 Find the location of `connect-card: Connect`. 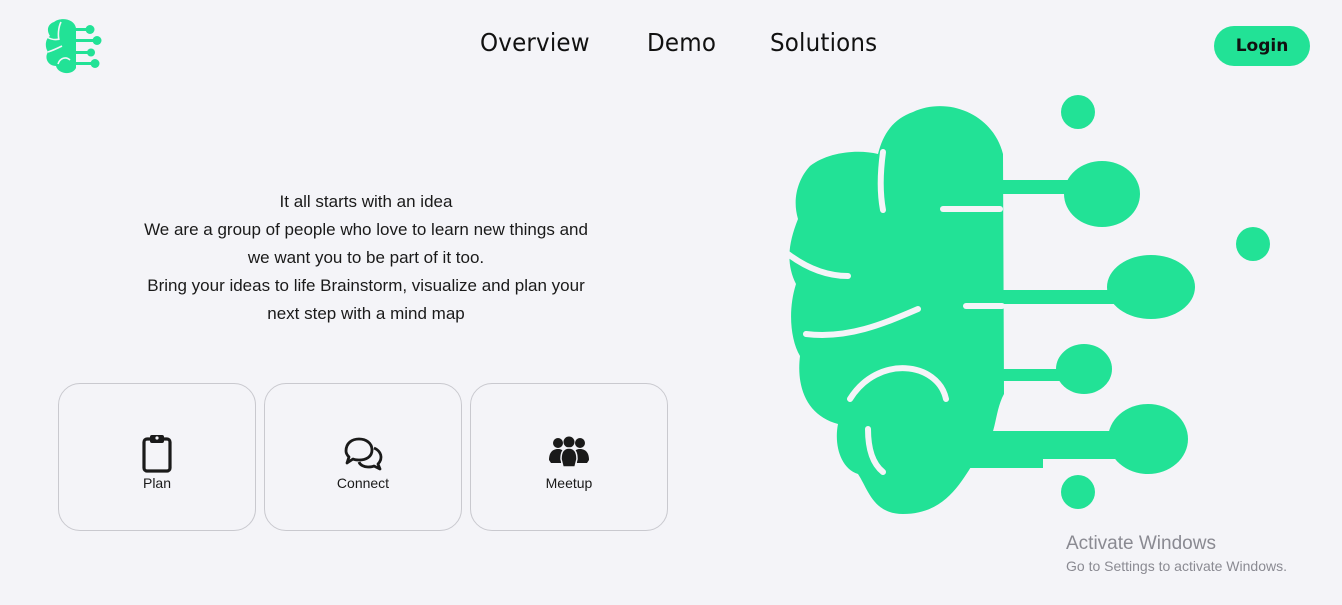

connect-card: Connect is located at coordinates (363, 457).